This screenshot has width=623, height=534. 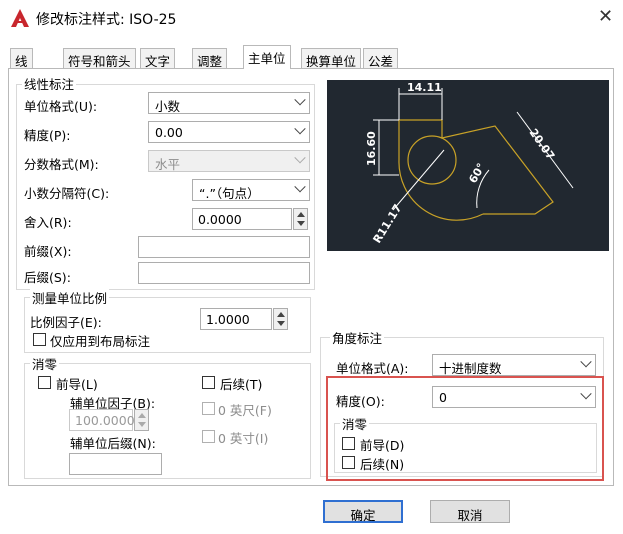 What do you see at coordinates (99, 58) in the screenshot?
I see `tab-symbols-arrows: 符号和箭头` at bounding box center [99, 58].